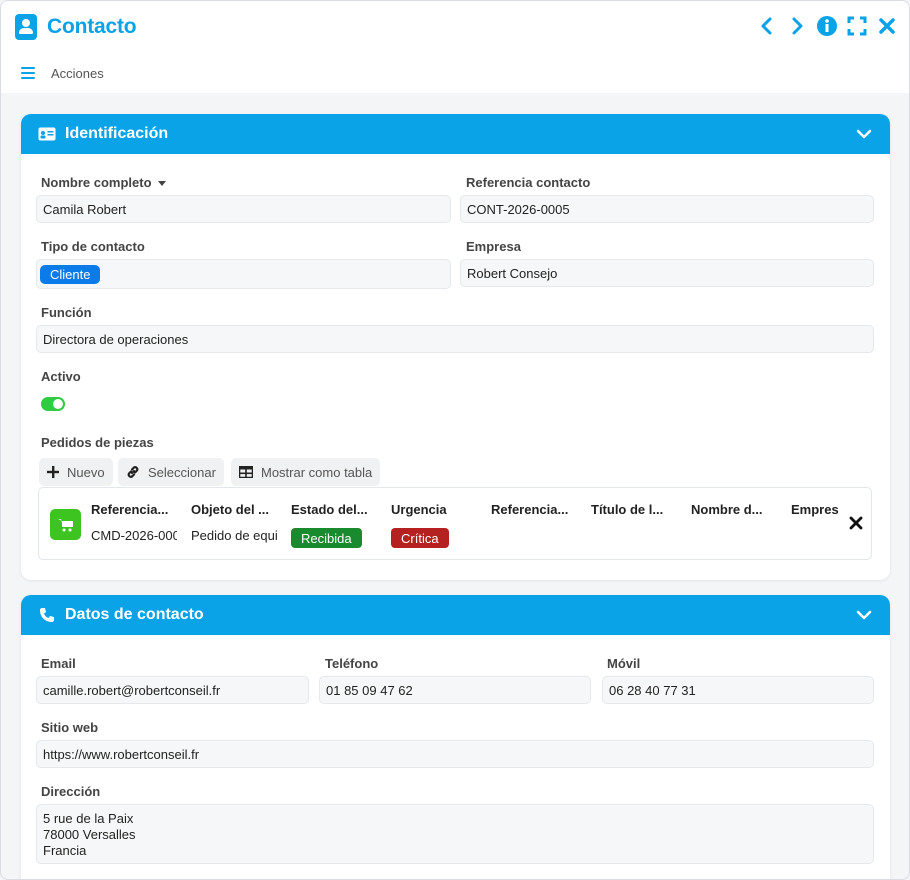 Image resolution: width=910 pixels, height=880 pixels. I want to click on telefono-field: 01 85 09 47 62, so click(455, 690).